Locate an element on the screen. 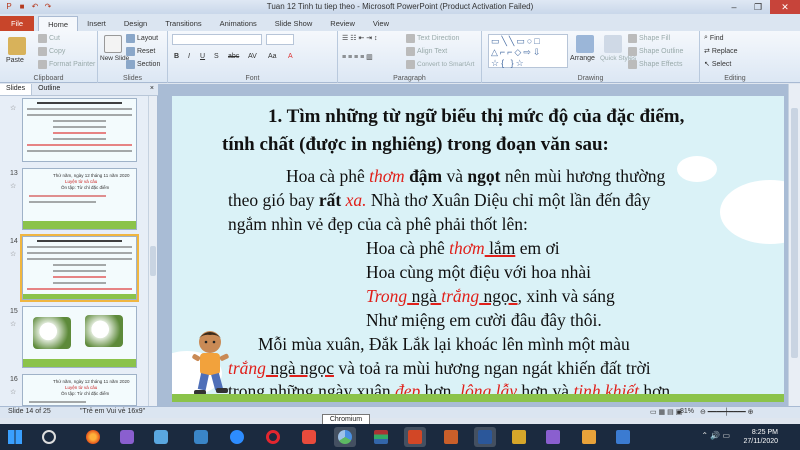  shadow-button: S is located at coordinates (216, 56).